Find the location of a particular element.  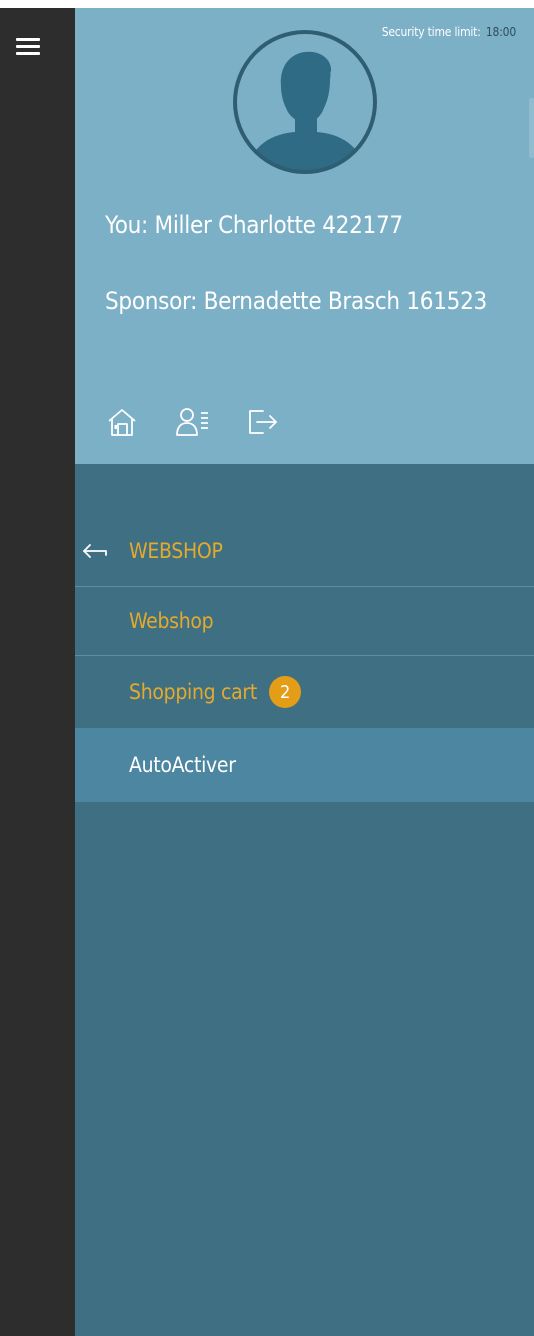

contact-list-icon is located at coordinates (200, 422).